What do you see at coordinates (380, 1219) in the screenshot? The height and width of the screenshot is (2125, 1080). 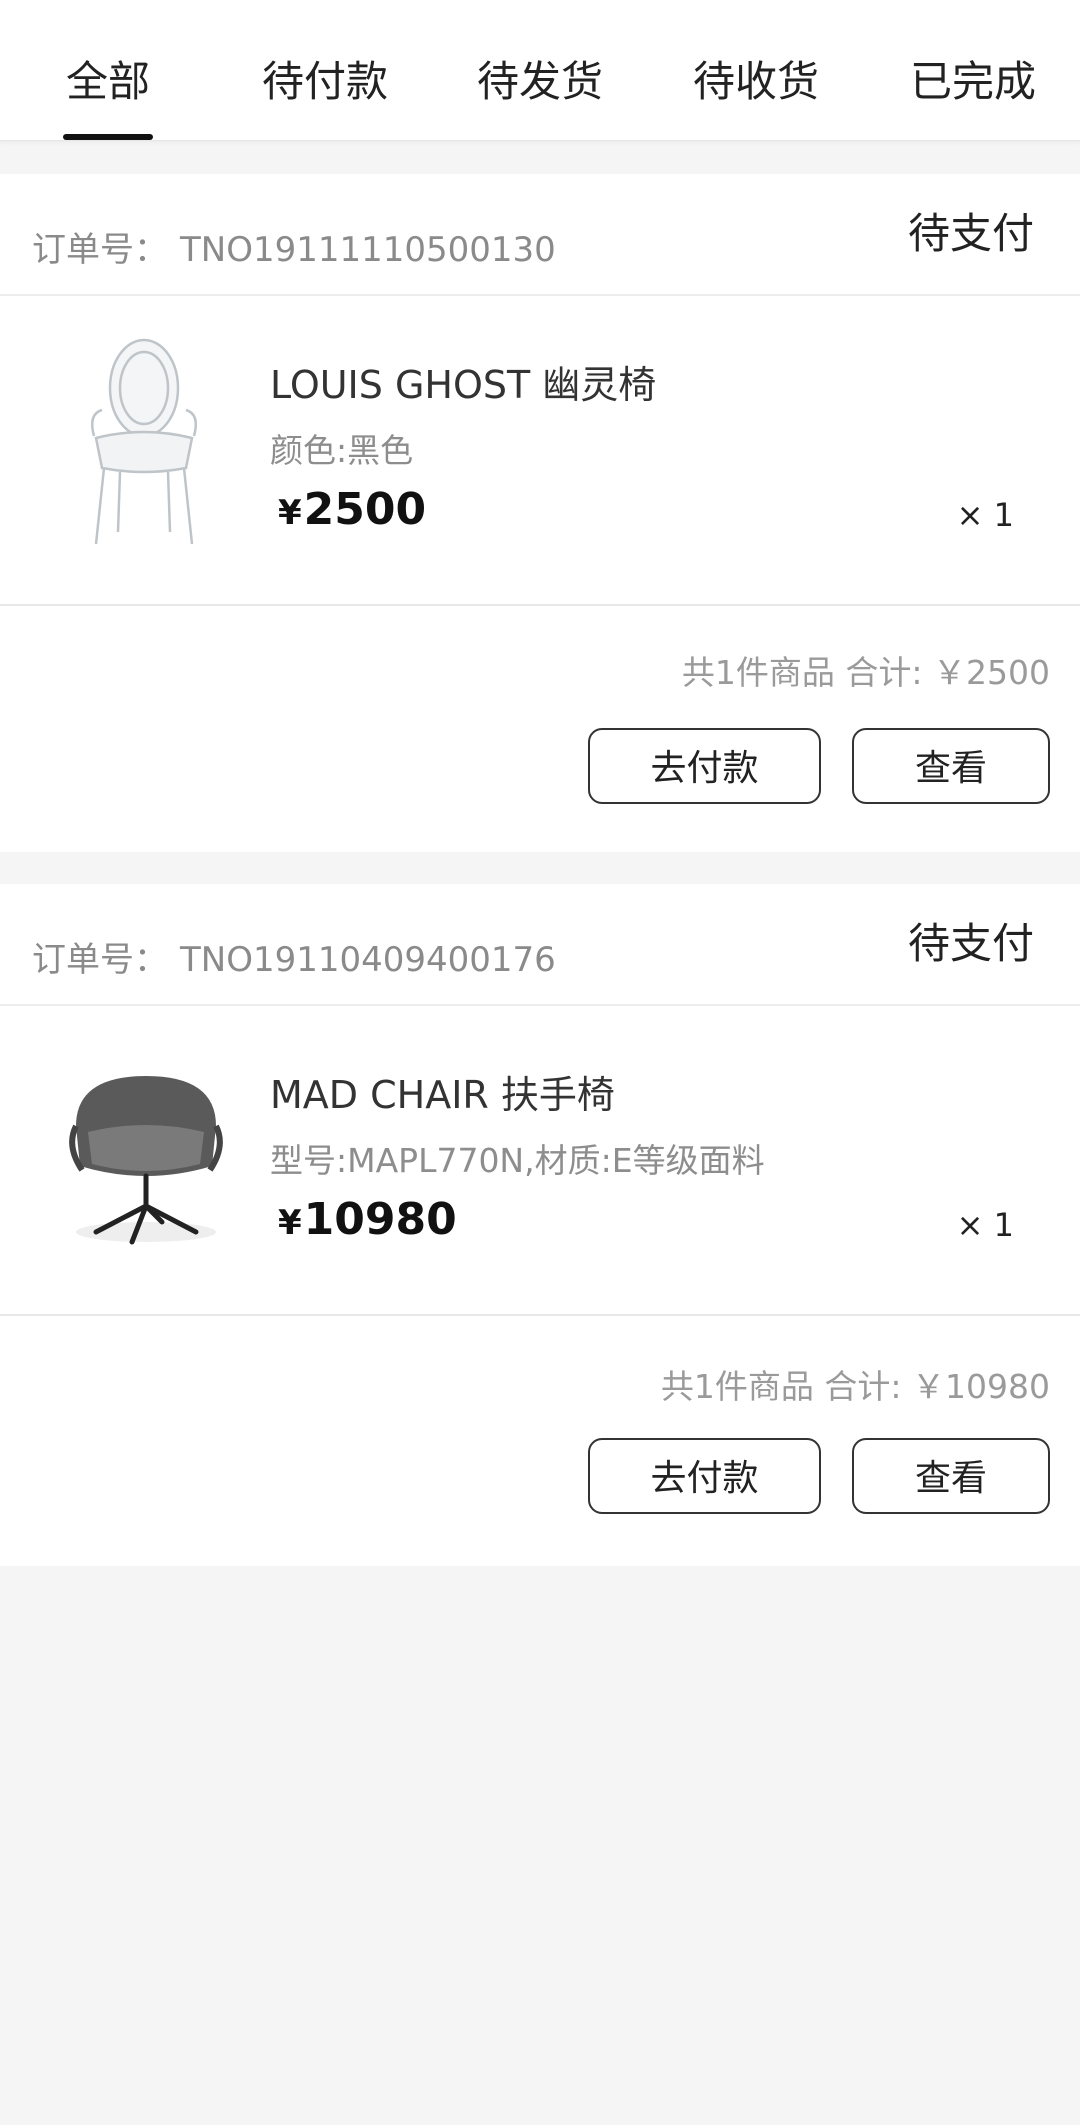 I see `price-value: 10980` at bounding box center [380, 1219].